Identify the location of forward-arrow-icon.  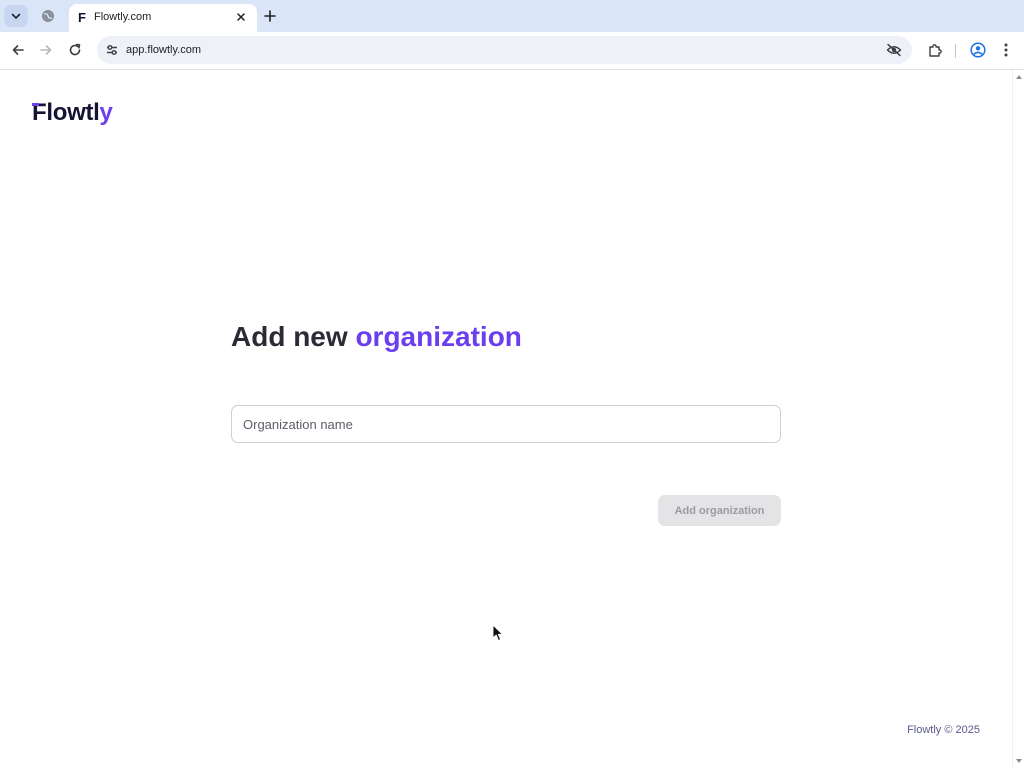
(46, 50).